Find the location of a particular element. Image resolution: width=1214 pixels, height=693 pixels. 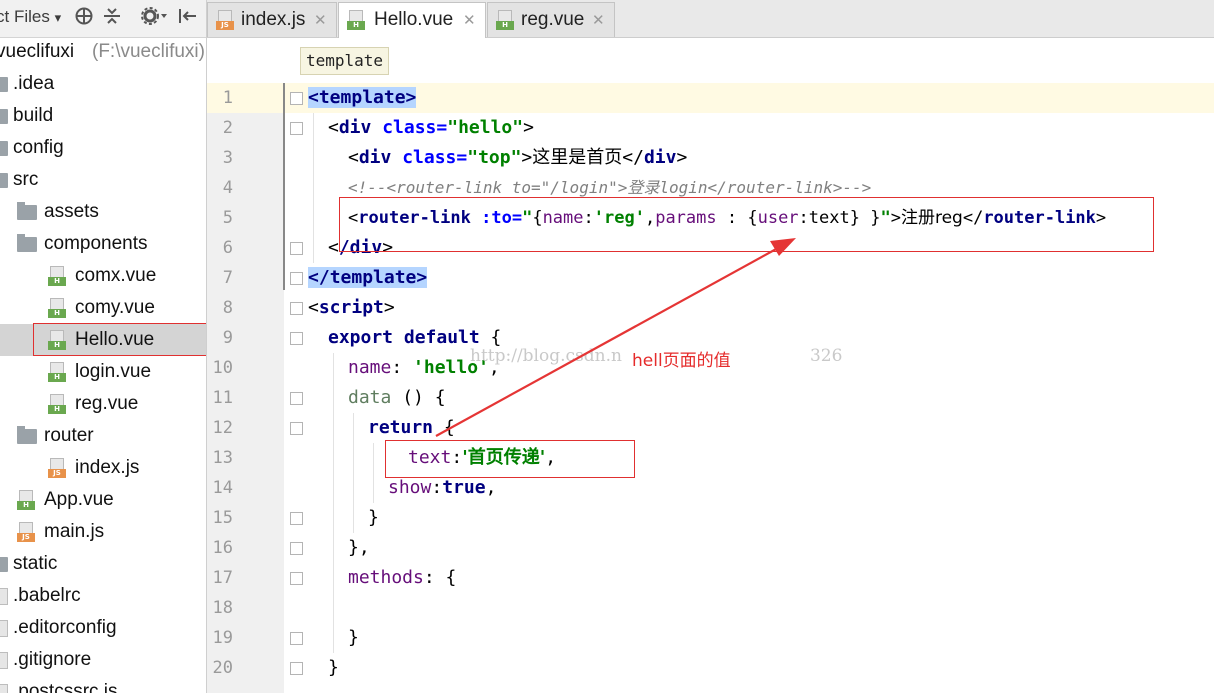

annotation-label: hell页面的值 is located at coordinates (681, 361).